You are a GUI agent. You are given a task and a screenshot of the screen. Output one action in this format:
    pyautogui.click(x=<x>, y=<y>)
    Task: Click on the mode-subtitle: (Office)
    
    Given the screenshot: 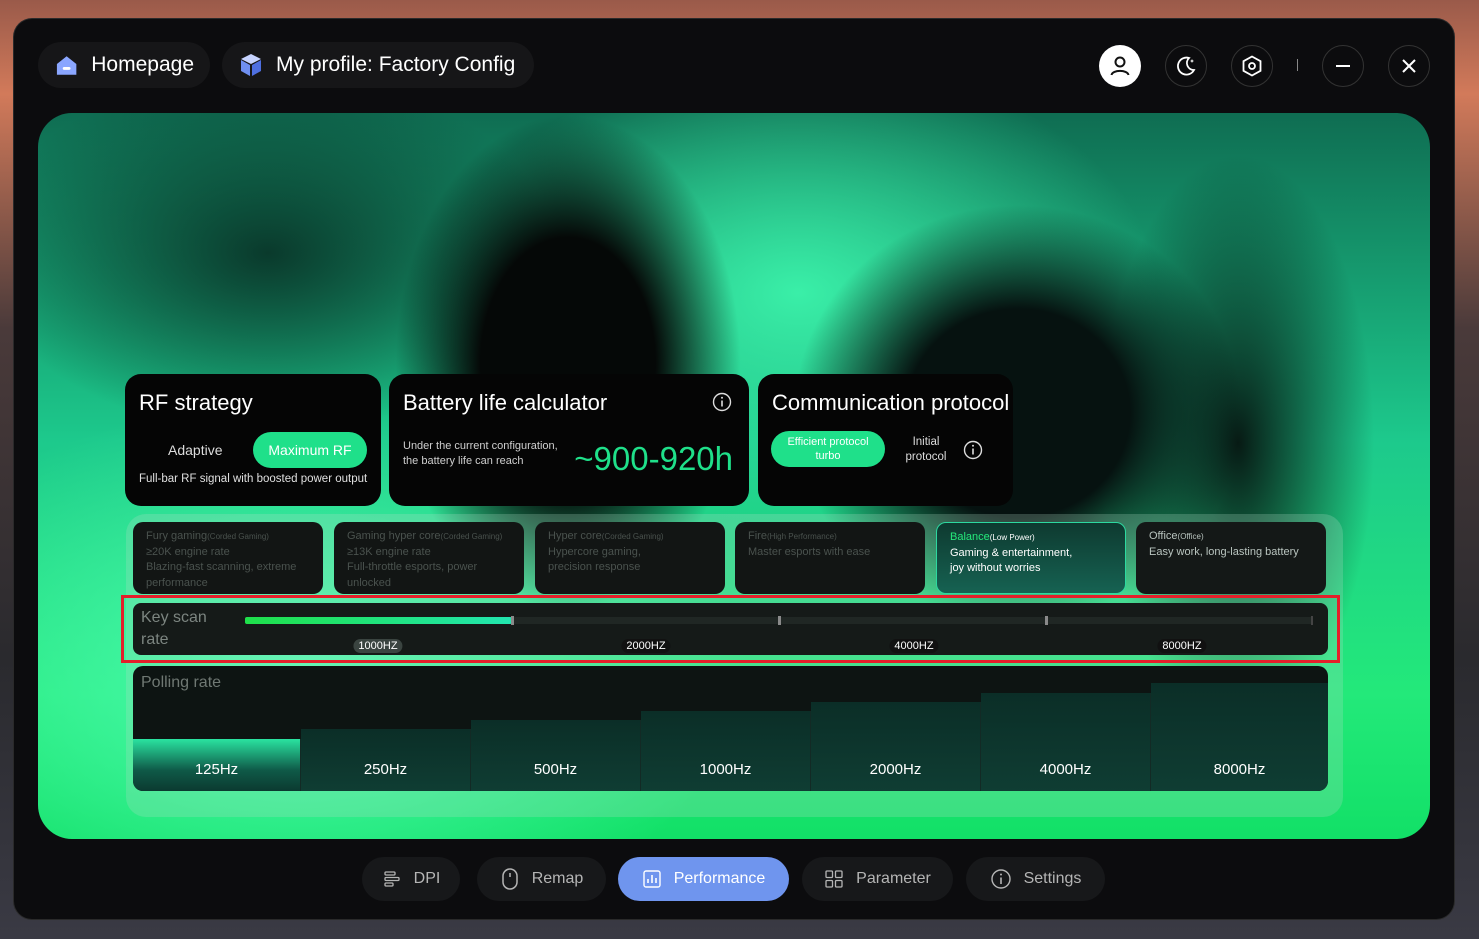 What is the action you would take?
    pyautogui.click(x=1190, y=536)
    